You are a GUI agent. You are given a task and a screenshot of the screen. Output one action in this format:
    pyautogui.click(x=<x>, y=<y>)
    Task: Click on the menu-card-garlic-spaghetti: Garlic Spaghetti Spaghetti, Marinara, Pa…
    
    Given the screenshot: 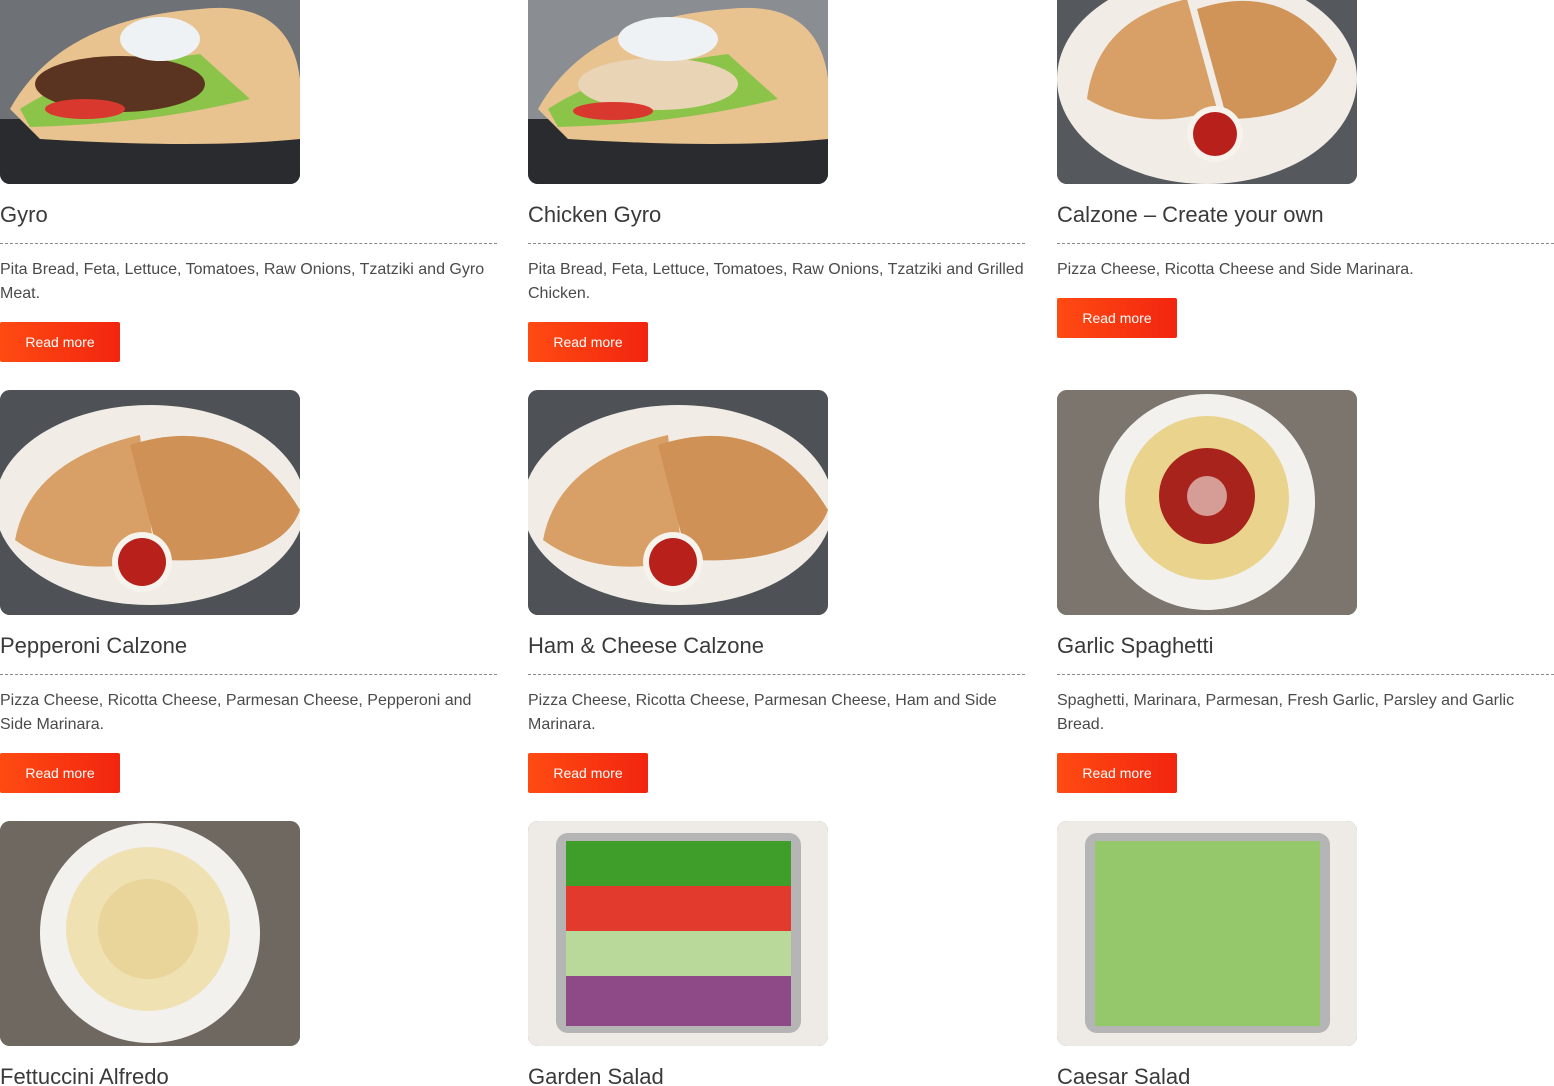 What is the action you would take?
    pyautogui.click(x=1305, y=591)
    